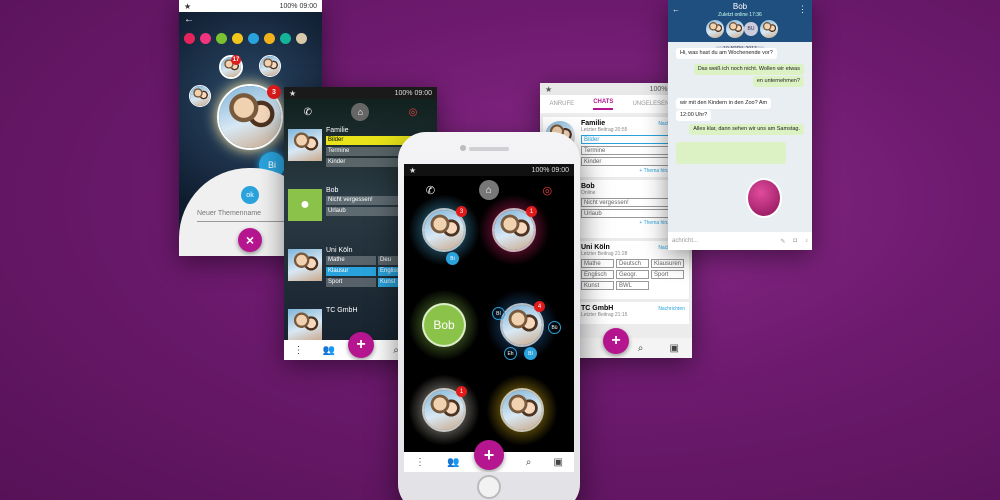 This screenshot has height=500, width=1000. What do you see at coordinates (806, 241) in the screenshot?
I see `mic-icon: ♪` at bounding box center [806, 241].